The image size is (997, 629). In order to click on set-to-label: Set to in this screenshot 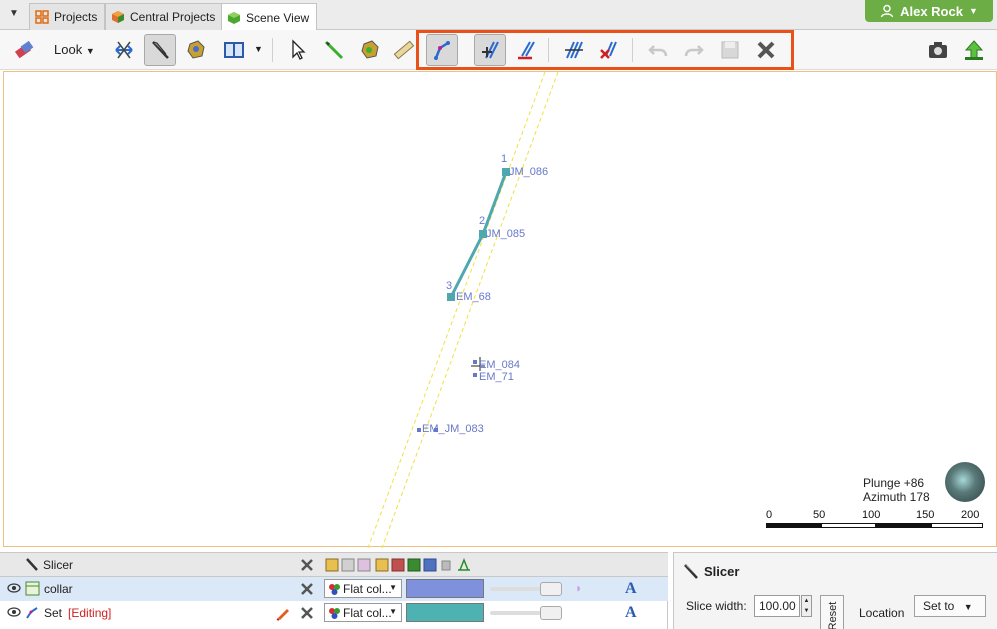, I will do `click(939, 606)`.